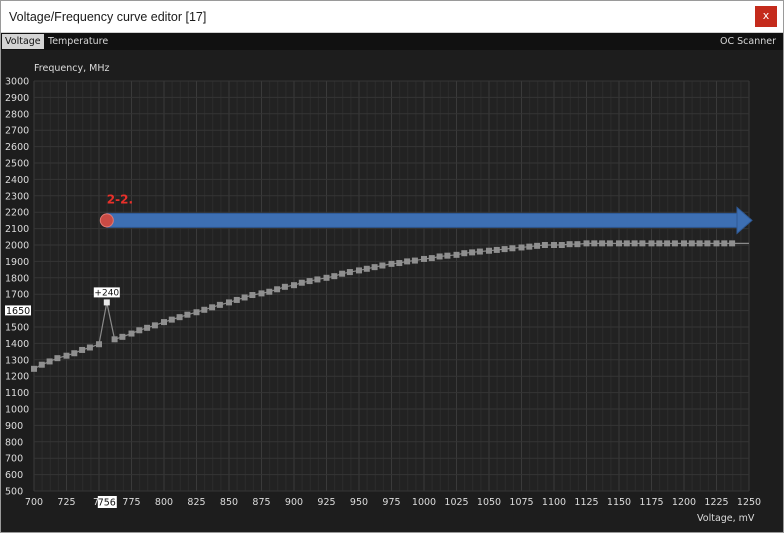  What do you see at coordinates (521, 502) in the screenshot?
I see `x-tick-label: 1075` at bounding box center [521, 502].